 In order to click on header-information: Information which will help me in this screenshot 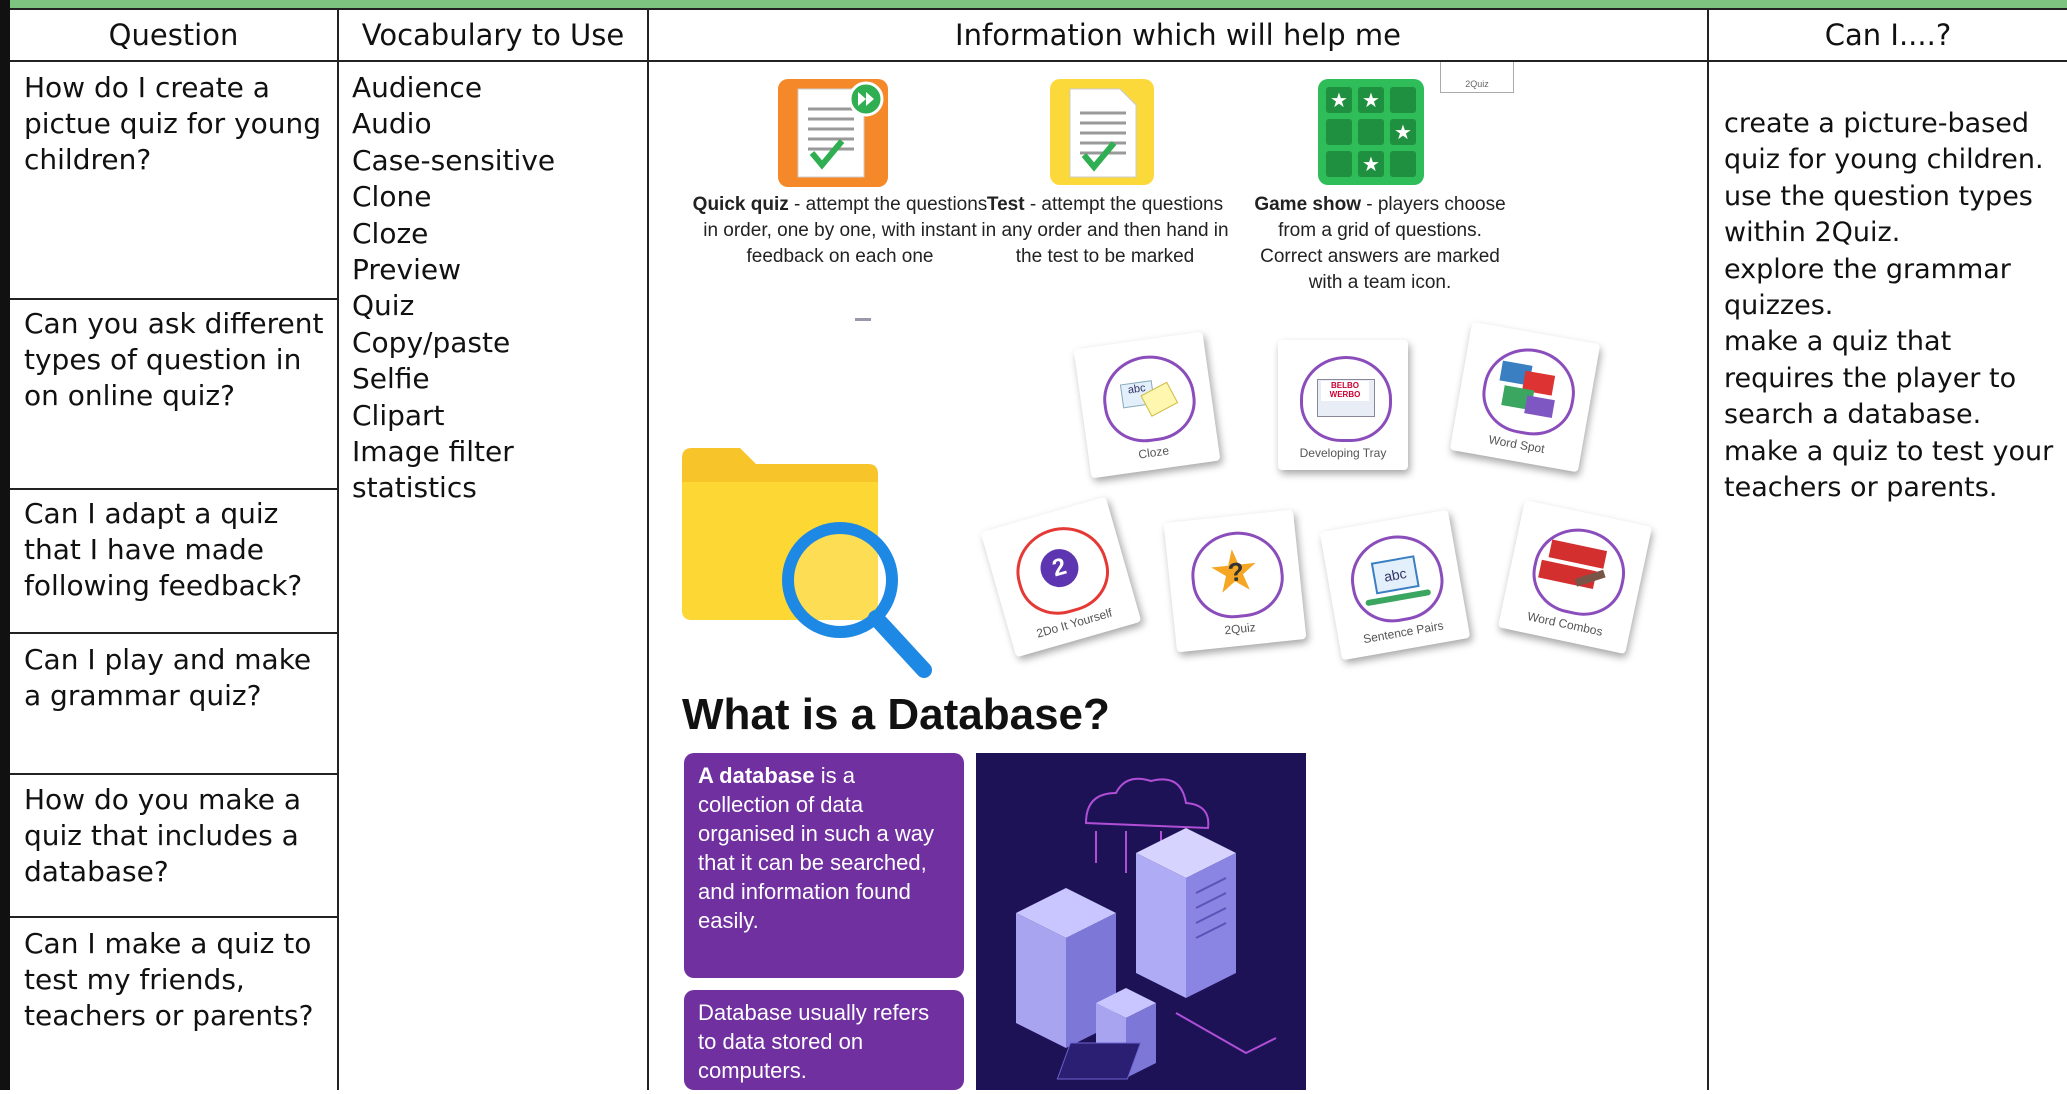, I will do `click(1178, 35)`.